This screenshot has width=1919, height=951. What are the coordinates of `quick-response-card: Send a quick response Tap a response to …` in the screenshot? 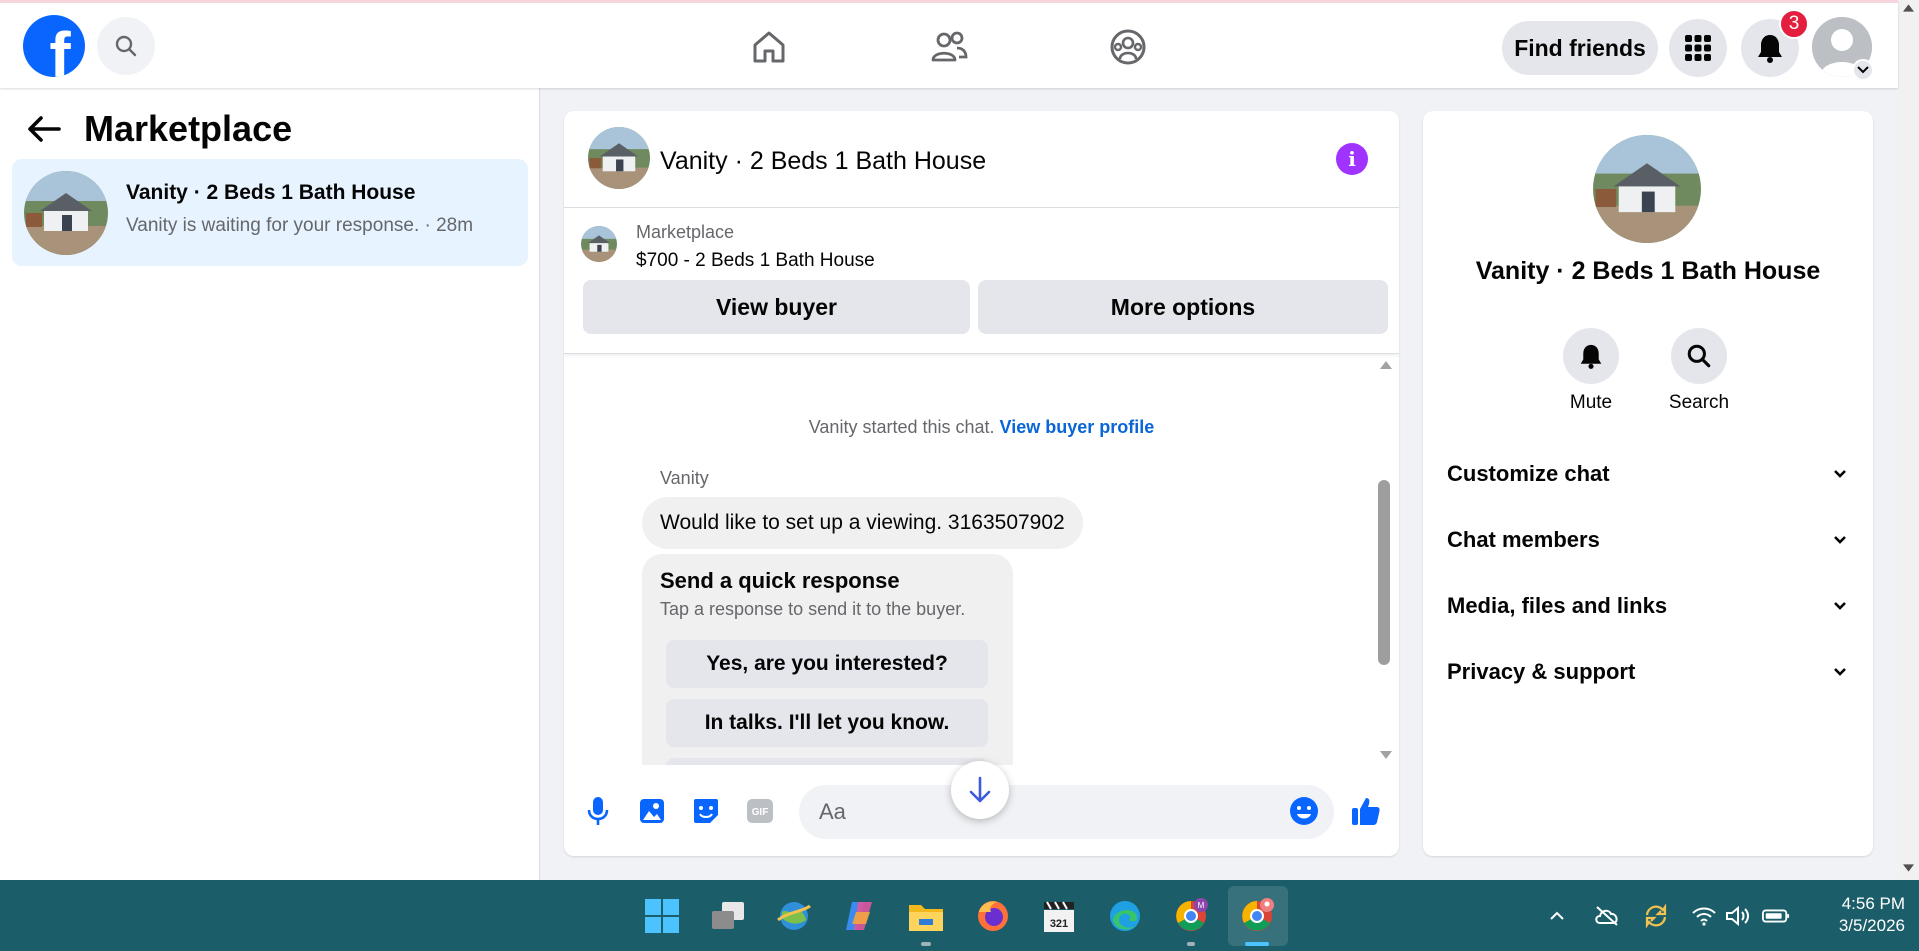 It's located at (827, 659).